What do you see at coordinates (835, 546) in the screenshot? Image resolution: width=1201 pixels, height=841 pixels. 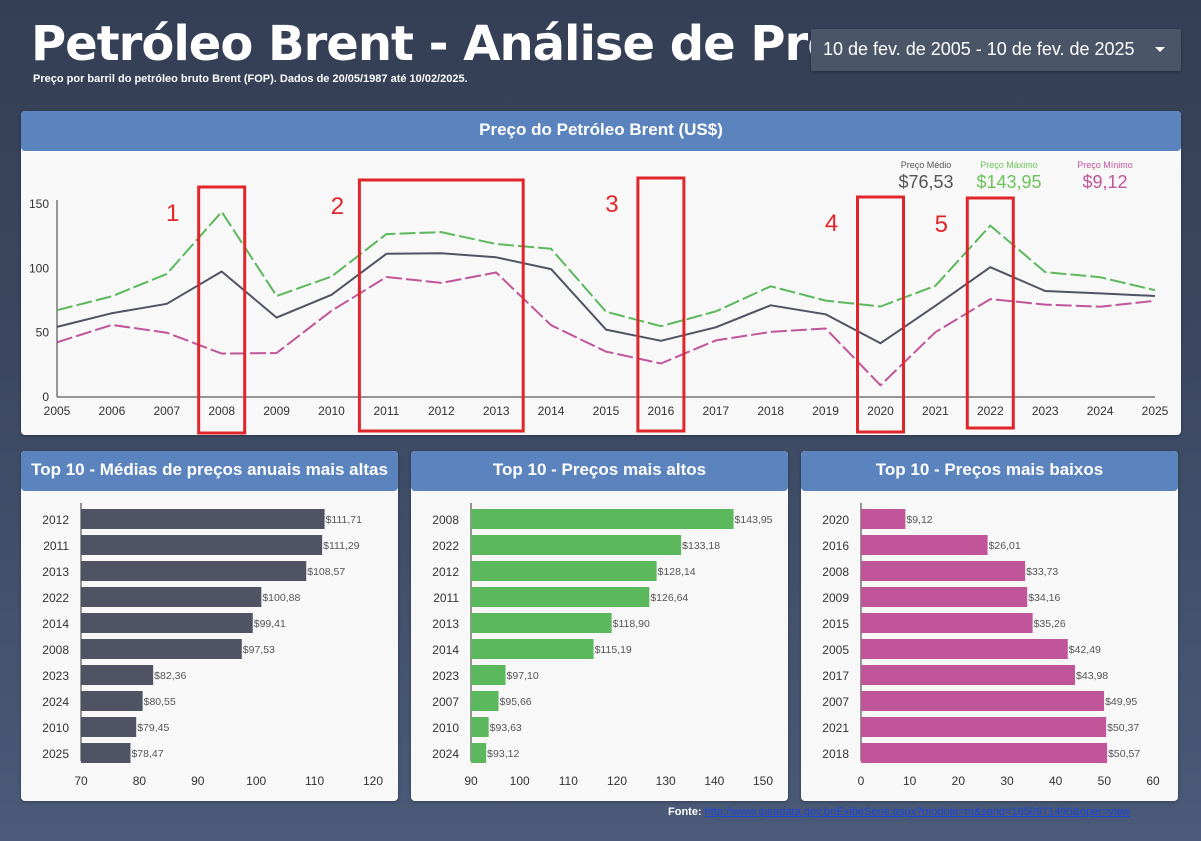 I see `bar-category-label: 2016` at bounding box center [835, 546].